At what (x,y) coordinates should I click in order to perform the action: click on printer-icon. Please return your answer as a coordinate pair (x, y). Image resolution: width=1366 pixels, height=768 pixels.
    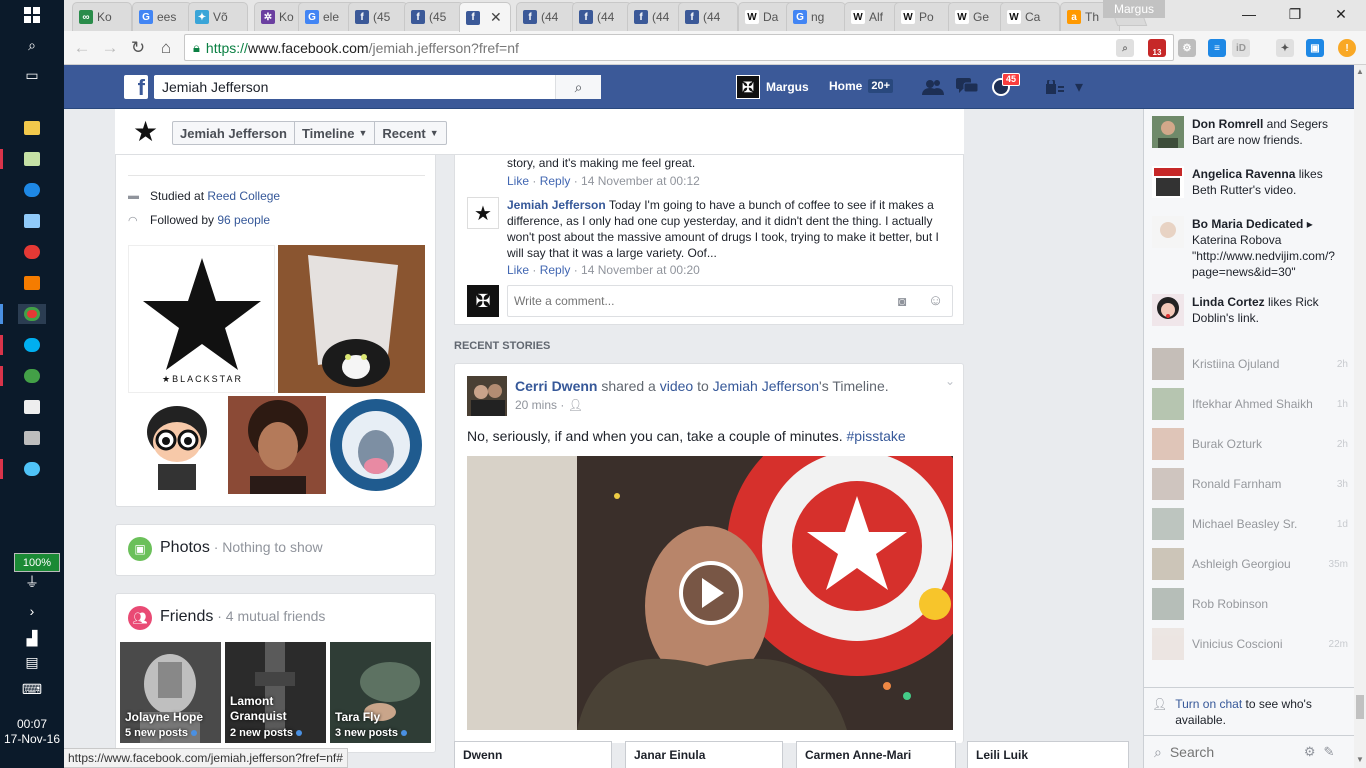
    Looking at the image, I should click on (32, 438).